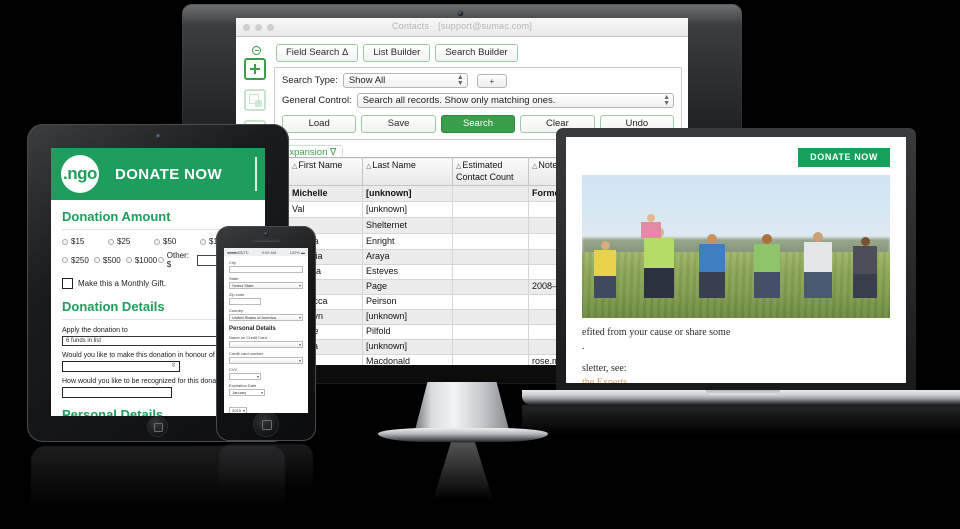 The width and height of the screenshot is (960, 529). What do you see at coordinates (478, 124) in the screenshot?
I see `search-button: Search` at bounding box center [478, 124].